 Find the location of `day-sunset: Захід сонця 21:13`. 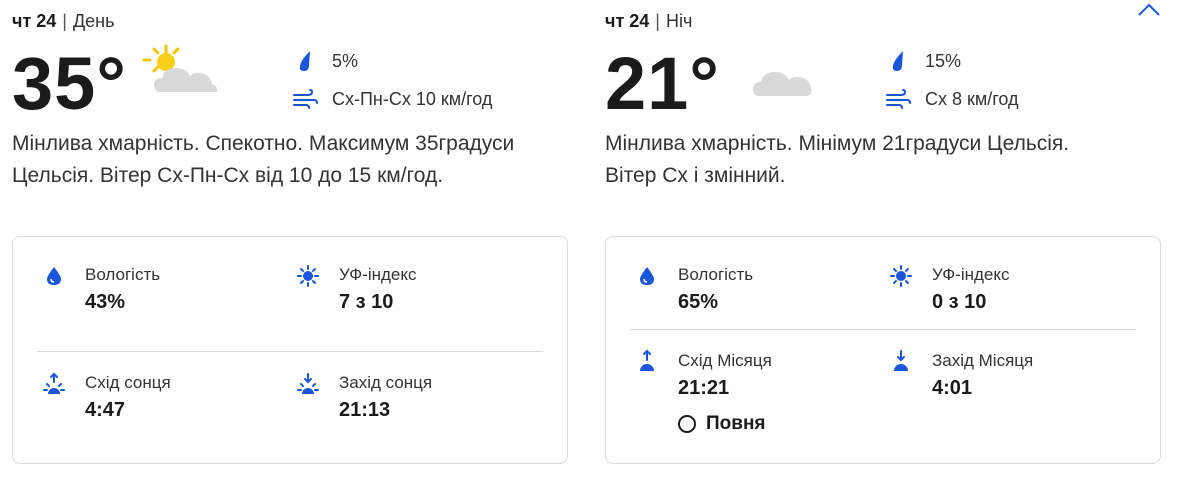

day-sunset: Захід сонця 21:13 is located at coordinates (410, 401).